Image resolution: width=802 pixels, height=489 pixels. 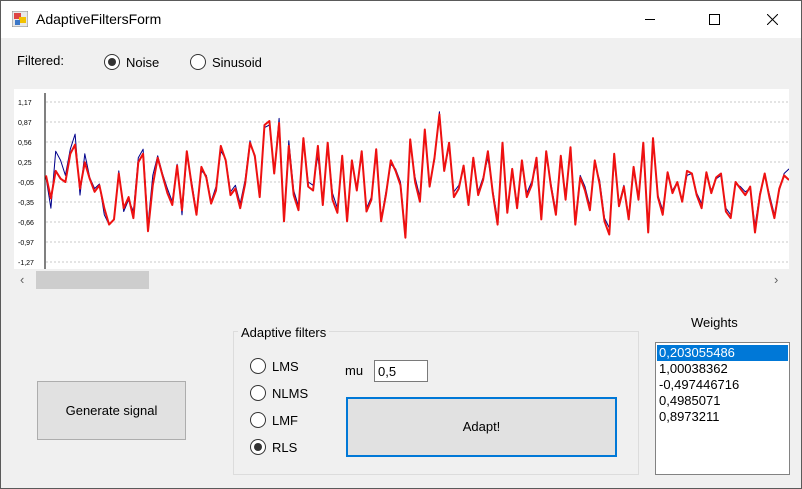 I want to click on maximize-button, so click(x=714, y=19).